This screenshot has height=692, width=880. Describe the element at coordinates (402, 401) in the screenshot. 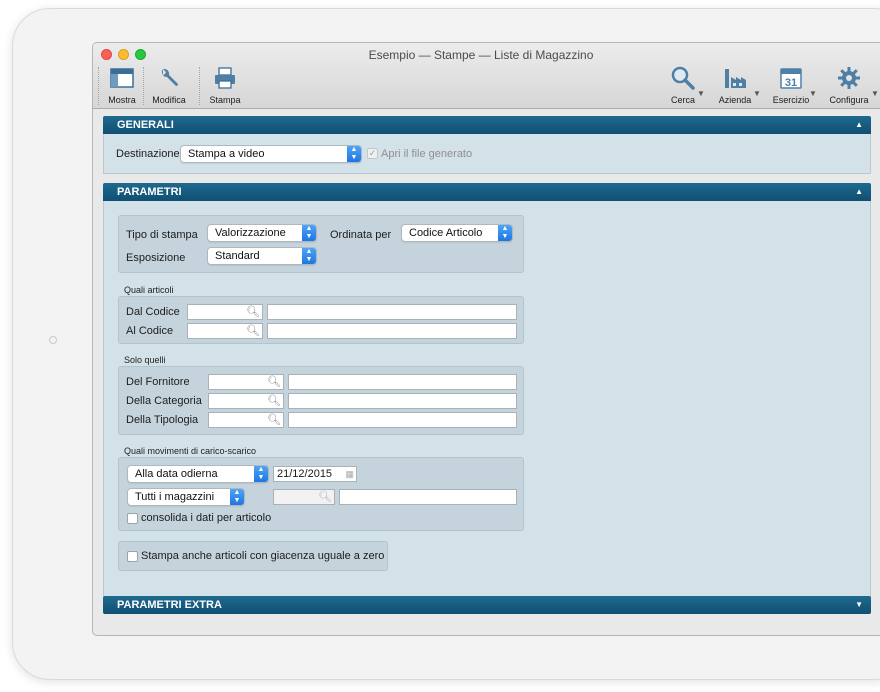

I see `categoria-description` at that location.